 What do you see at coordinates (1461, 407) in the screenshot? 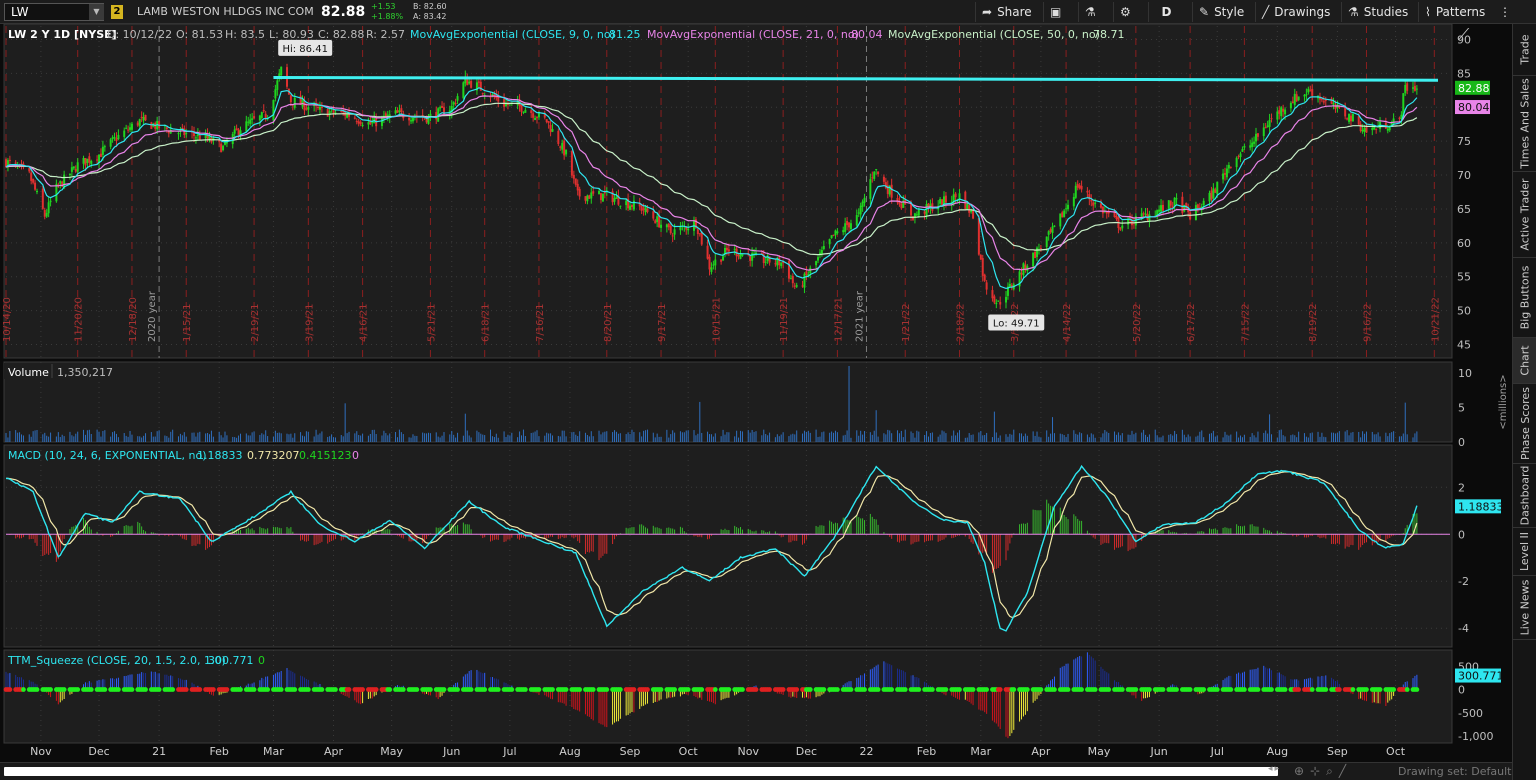
I see `volume-axis-tick: 5` at bounding box center [1461, 407].